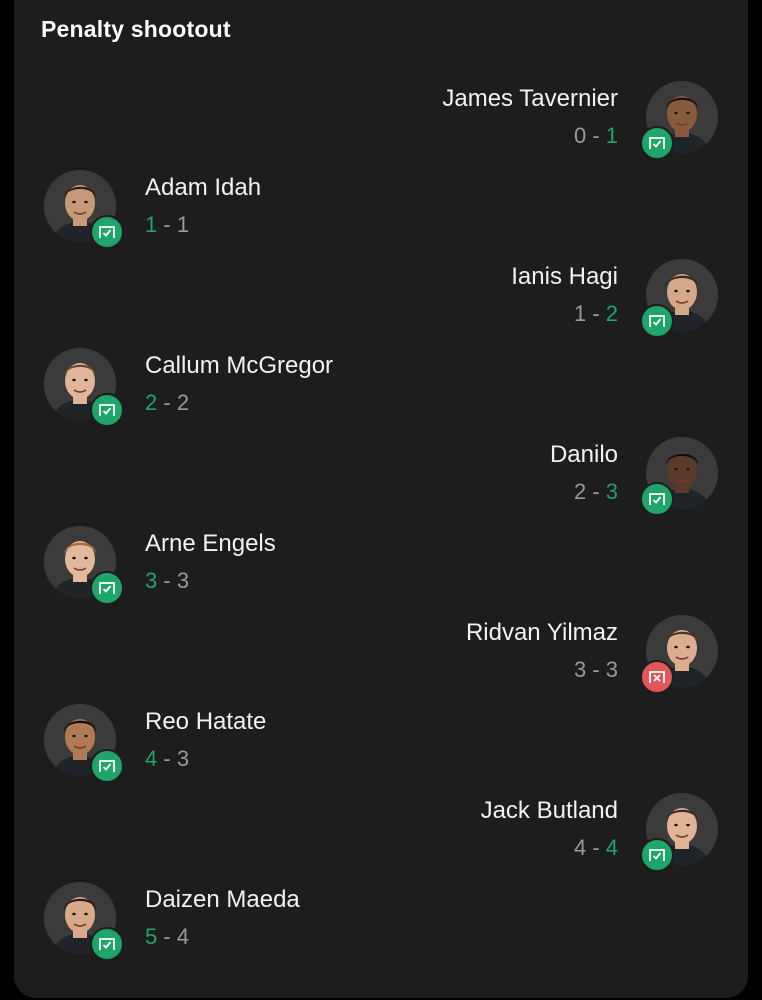 The height and width of the screenshot is (1000, 762). What do you see at coordinates (381, 748) in the screenshot?
I see `penalty-kick-row: Reo Hatate 4 - 3` at bounding box center [381, 748].